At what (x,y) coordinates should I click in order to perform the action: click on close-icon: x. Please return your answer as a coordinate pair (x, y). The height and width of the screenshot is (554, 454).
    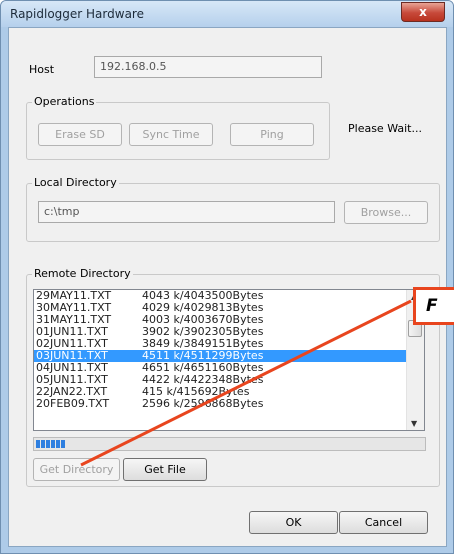
    Looking at the image, I should click on (423, 12).